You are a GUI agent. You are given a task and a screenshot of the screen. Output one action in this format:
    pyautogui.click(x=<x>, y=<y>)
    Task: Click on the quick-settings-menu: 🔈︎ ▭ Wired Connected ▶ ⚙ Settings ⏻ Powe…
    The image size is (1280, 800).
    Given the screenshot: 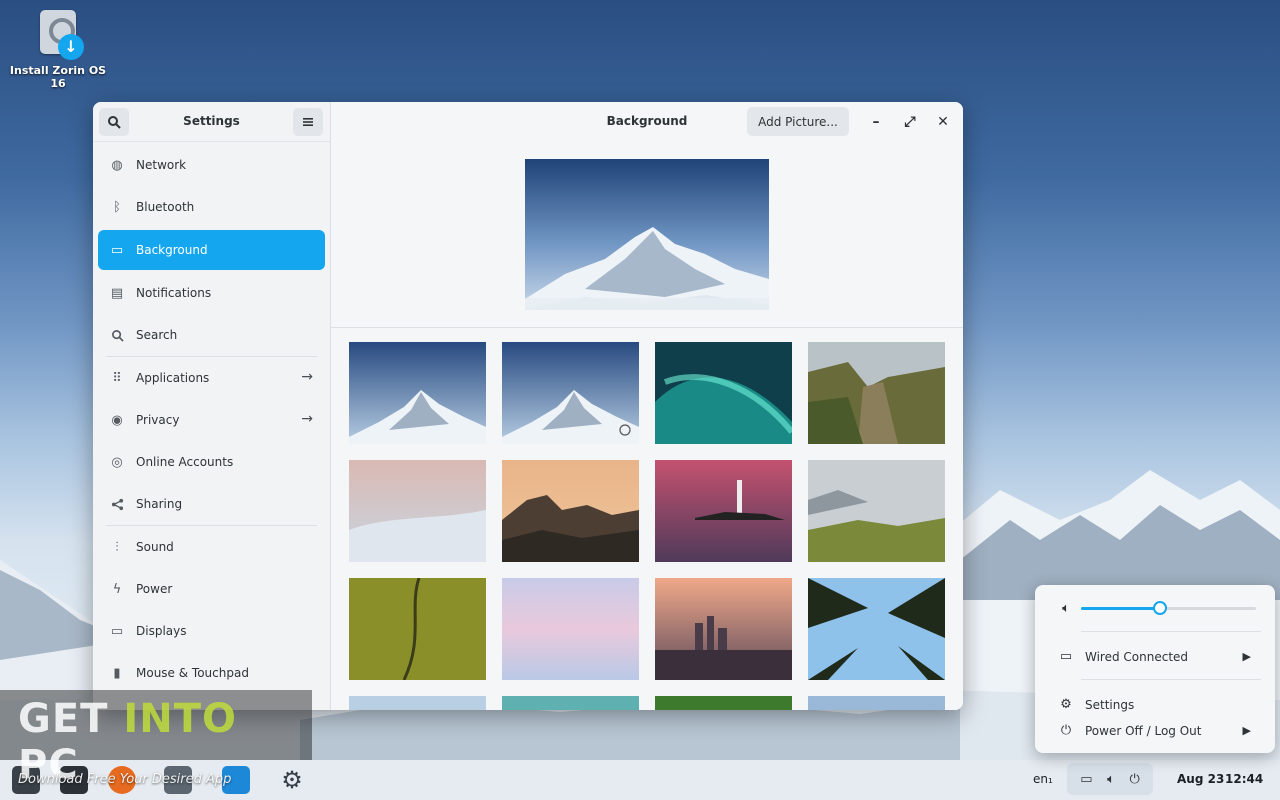 What is the action you would take?
    pyautogui.click(x=1155, y=669)
    